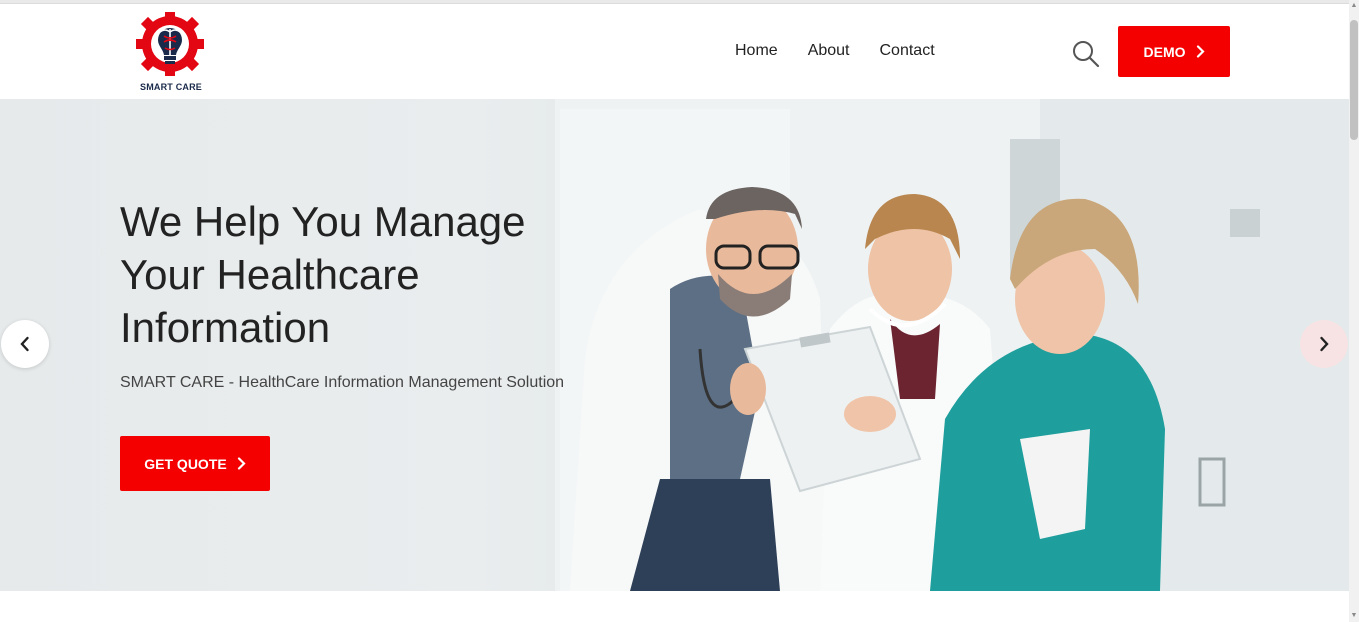 The image size is (1359, 622). I want to click on search-icon, so click(1086, 54).